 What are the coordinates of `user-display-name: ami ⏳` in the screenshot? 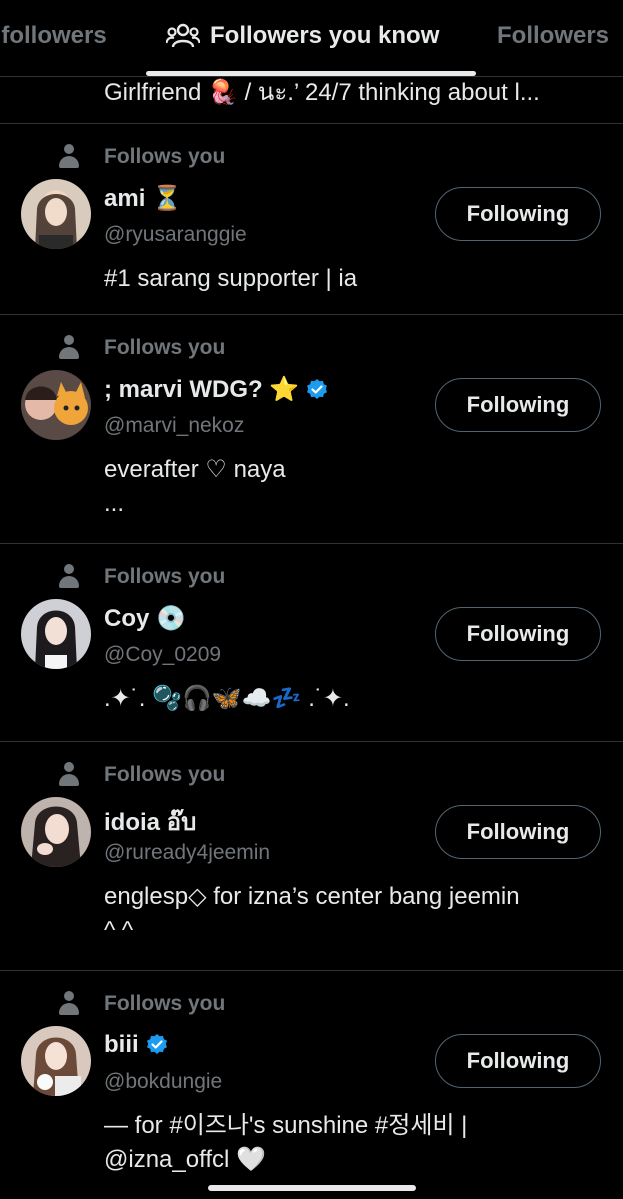 It's located at (143, 198).